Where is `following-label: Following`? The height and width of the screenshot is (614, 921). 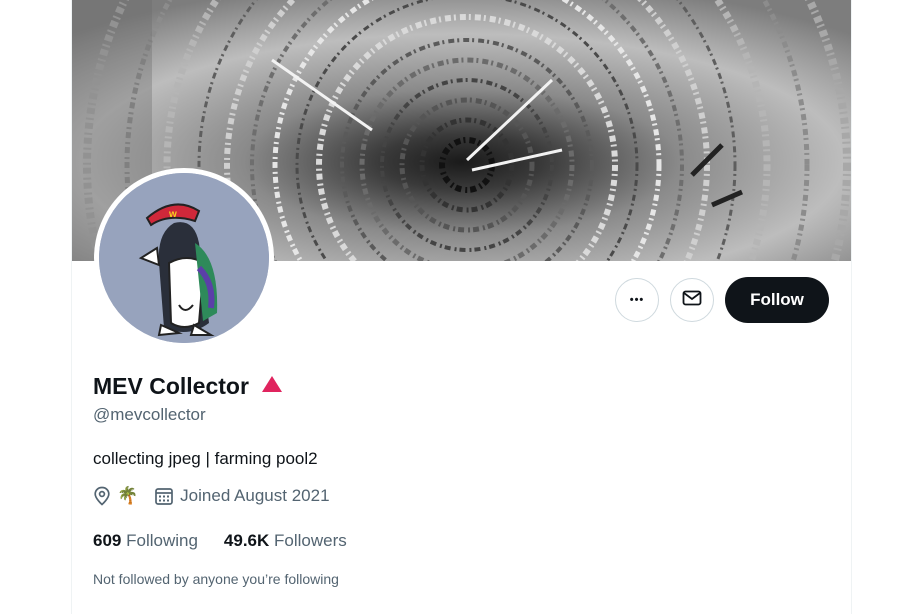
following-label: Following is located at coordinates (162, 540).